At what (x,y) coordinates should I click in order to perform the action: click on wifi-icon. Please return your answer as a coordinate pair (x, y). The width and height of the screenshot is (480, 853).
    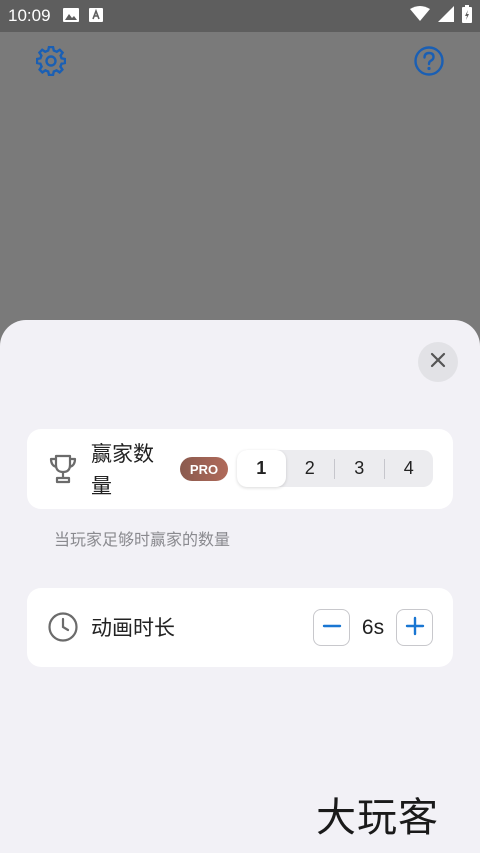
    Looking at the image, I should click on (420, 16).